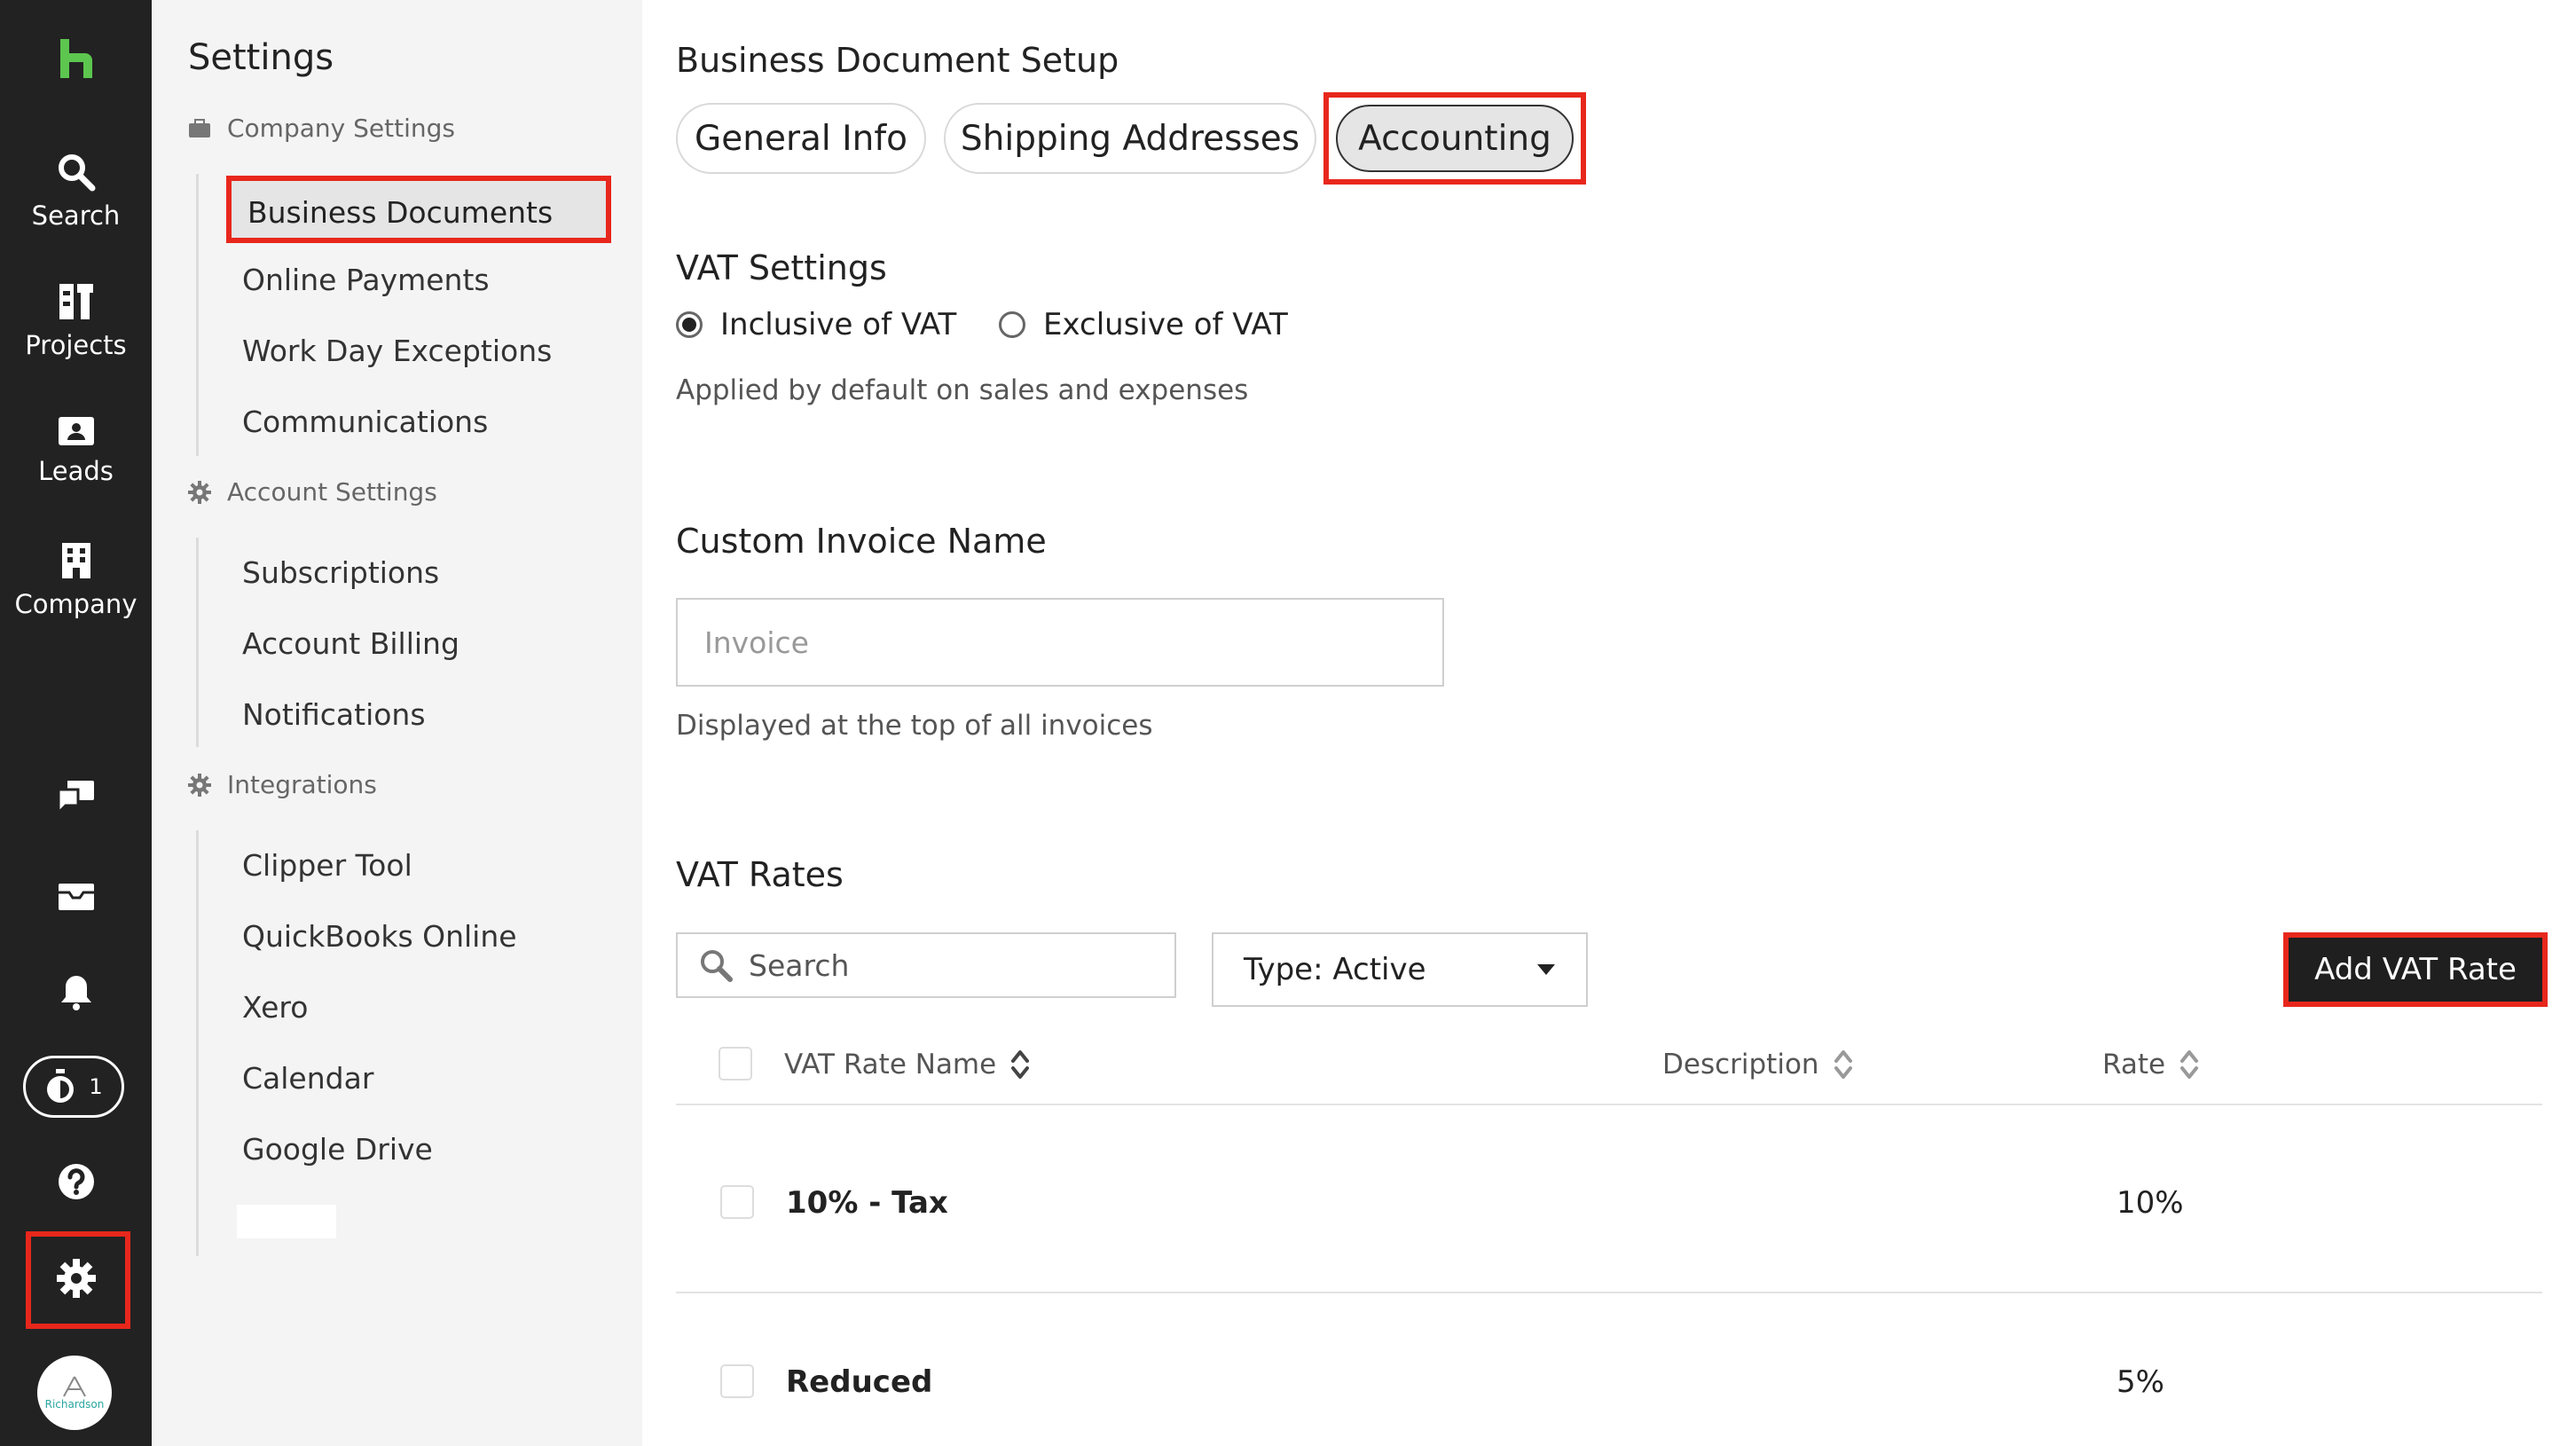 The image size is (2576, 1446). What do you see at coordinates (801, 138) in the screenshot?
I see `tab-general-info: General Info` at bounding box center [801, 138].